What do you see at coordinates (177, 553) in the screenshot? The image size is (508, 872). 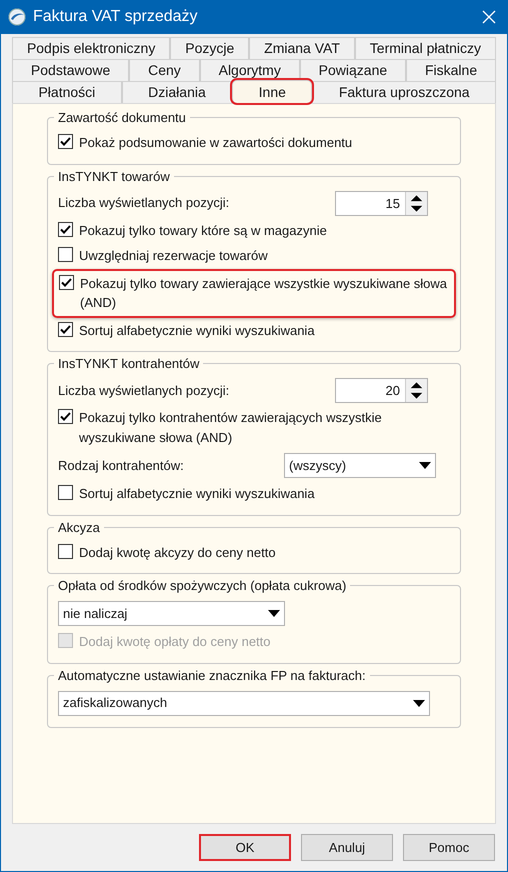 I see `checkbox-label: Dodaj kwotę akcyzy do ceny netto` at bounding box center [177, 553].